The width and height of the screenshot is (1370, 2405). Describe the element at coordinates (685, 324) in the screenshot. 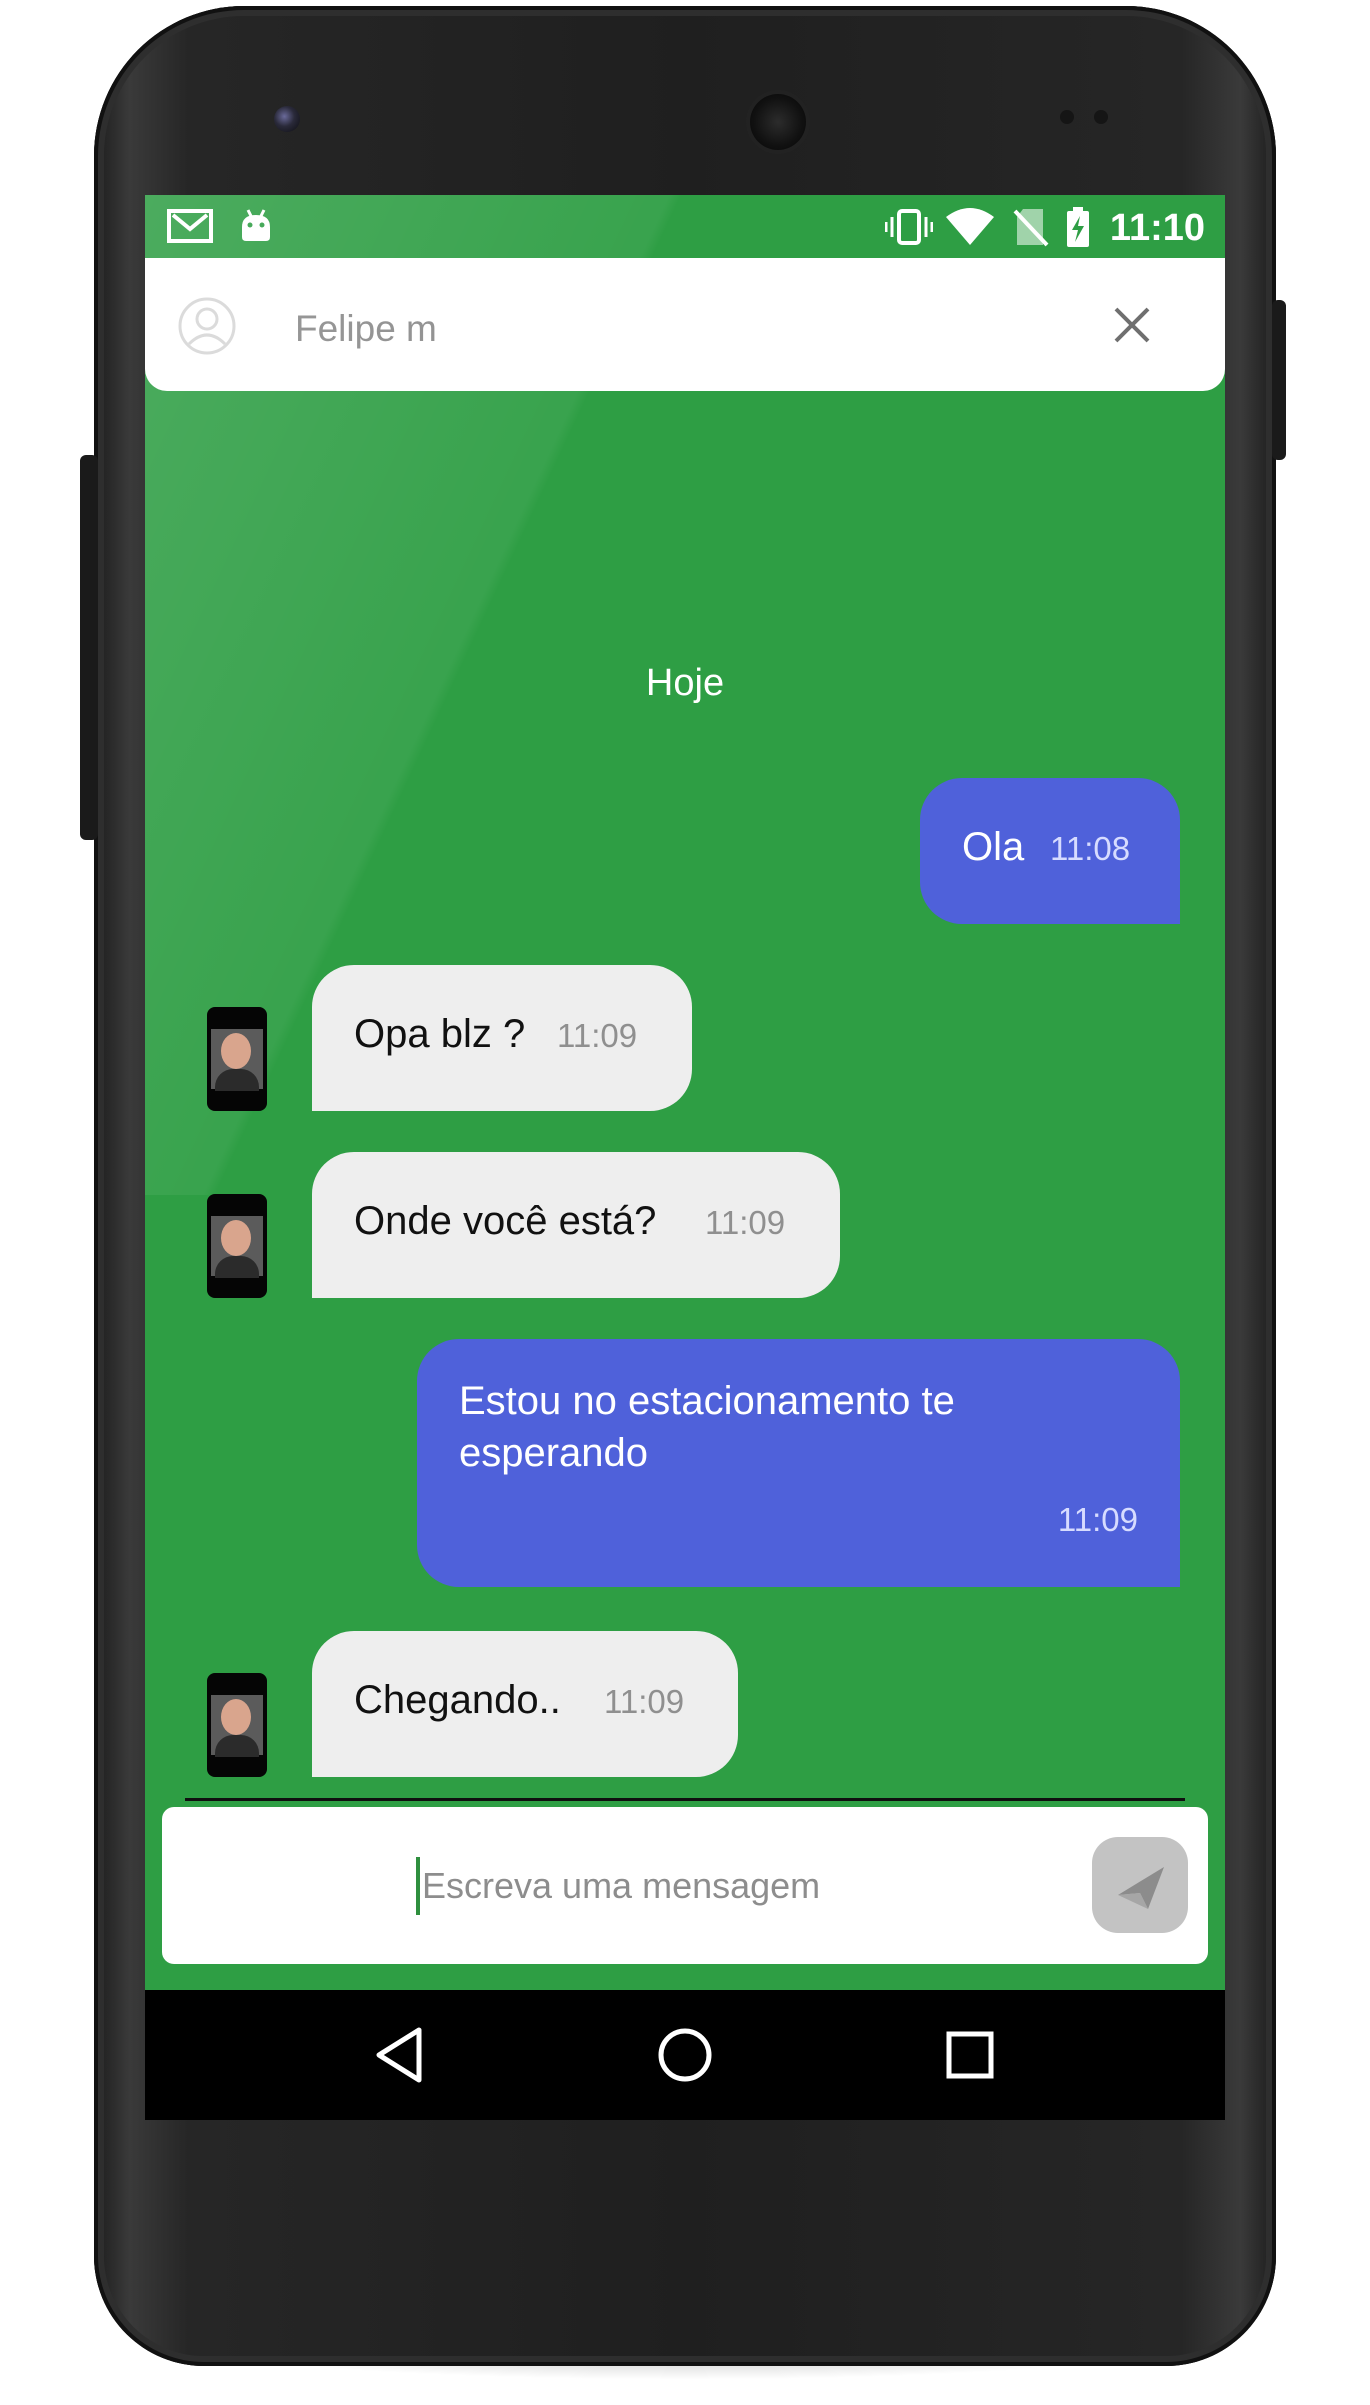

I see `chat-header: Felipe m` at that location.